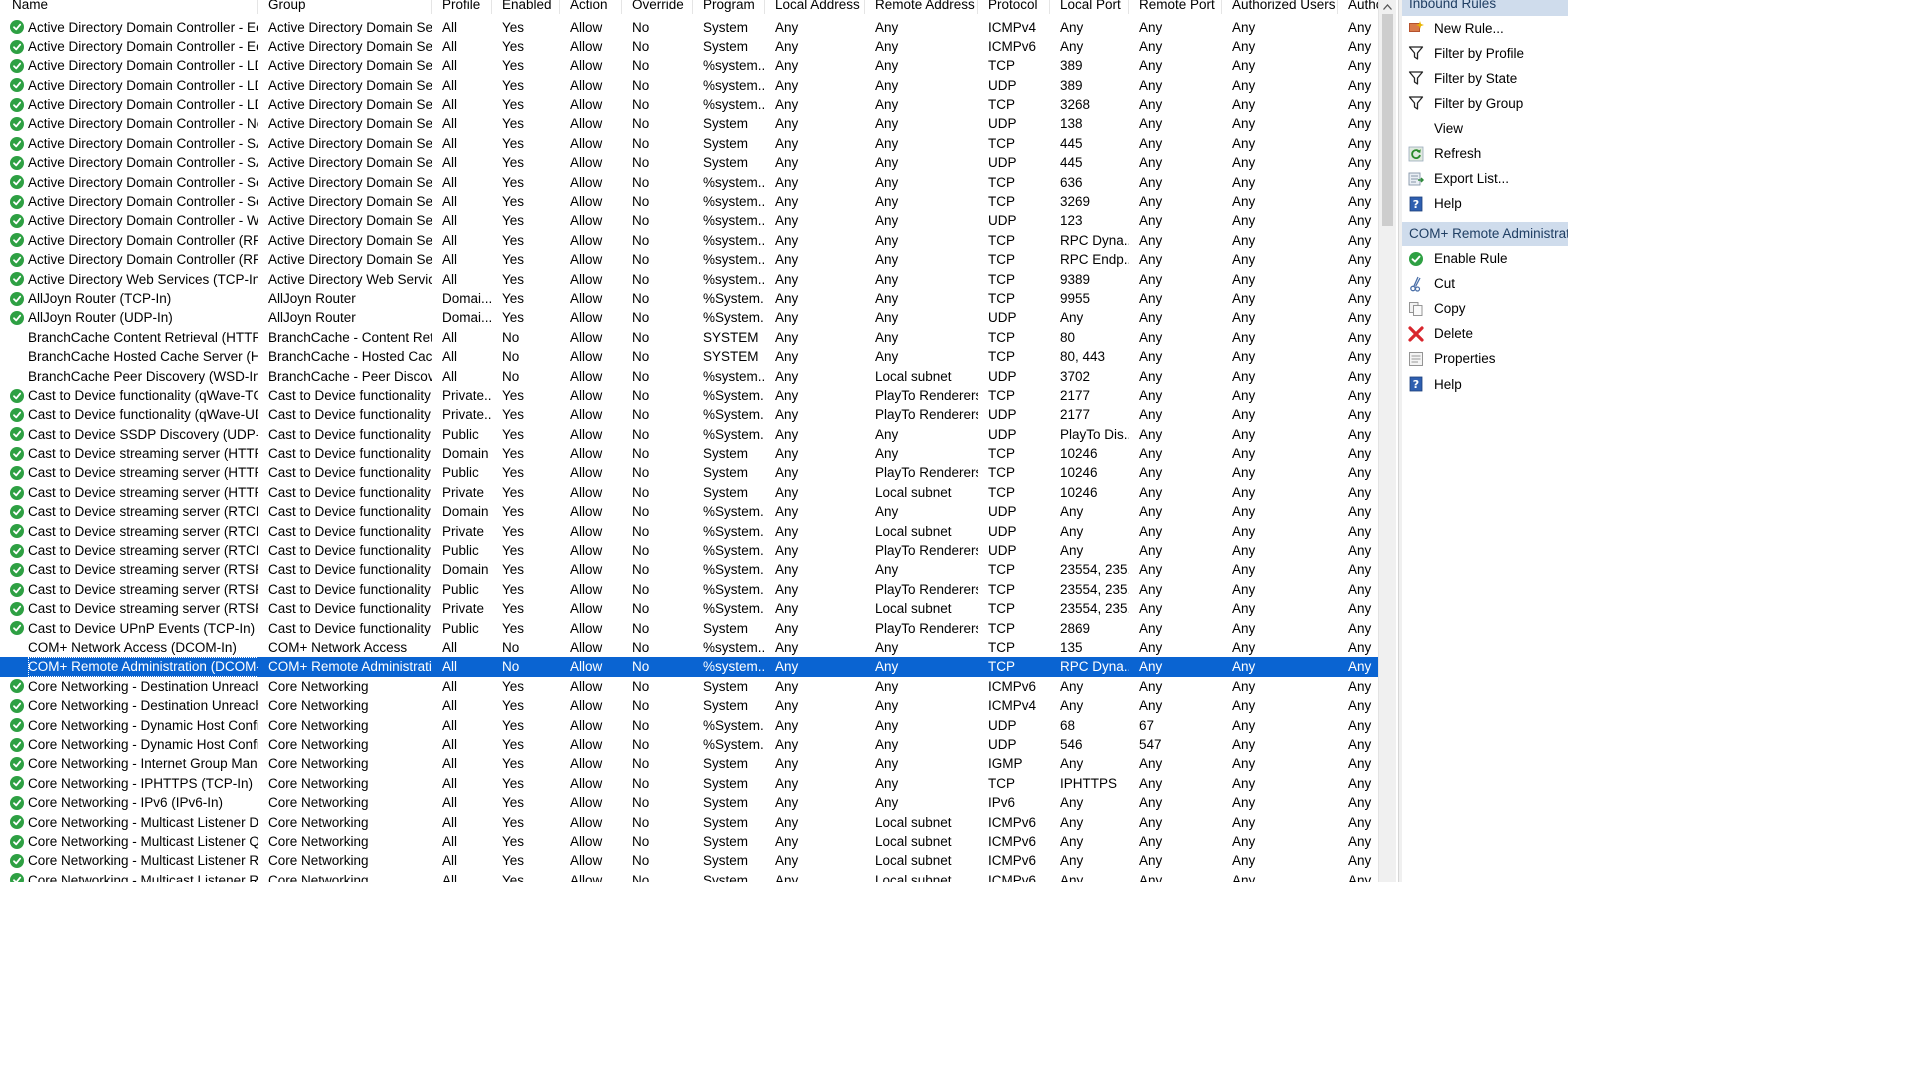 The image size is (1920, 1080). What do you see at coordinates (17, 841) in the screenshot?
I see `enabled-check-icon` at bounding box center [17, 841].